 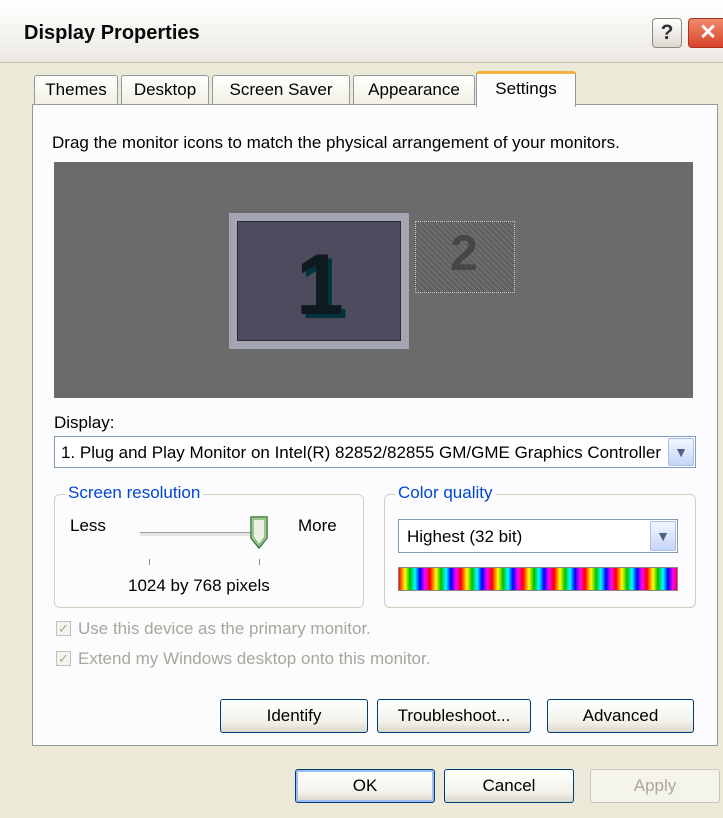 I want to click on color-quality-value: Highest (32 bit), so click(x=465, y=536).